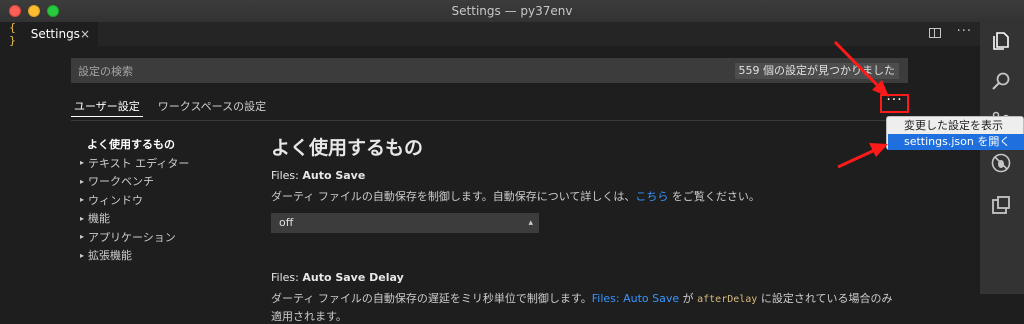  Describe the element at coordinates (55, 34) in the screenshot. I see `tab-label: Settings` at that location.